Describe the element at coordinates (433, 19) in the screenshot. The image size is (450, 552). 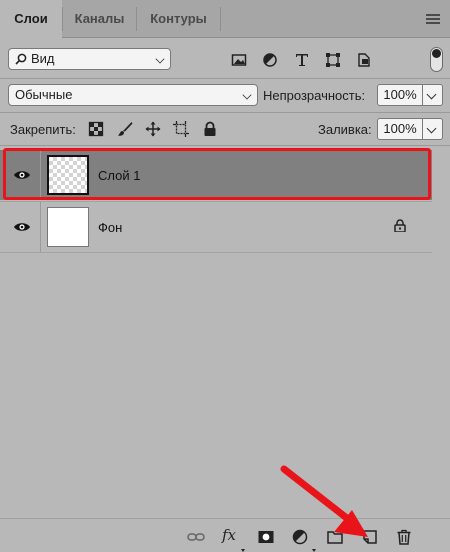
I see `panel-menu-icon` at that location.